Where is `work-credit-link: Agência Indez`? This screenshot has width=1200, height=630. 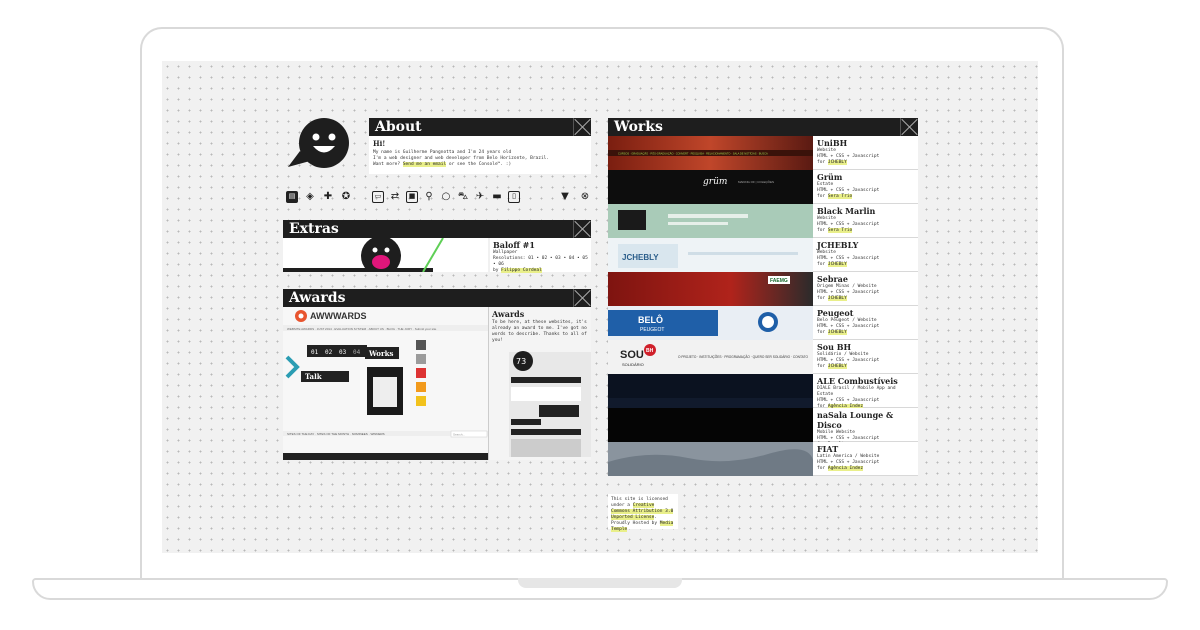 work-credit-link: Agência Indez is located at coordinates (845, 468).